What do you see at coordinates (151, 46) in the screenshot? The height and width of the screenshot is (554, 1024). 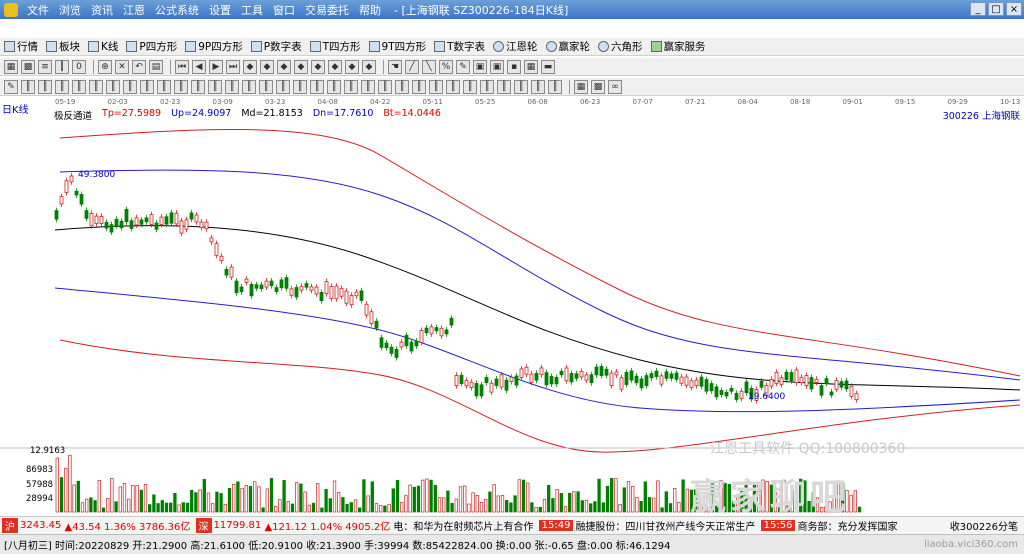 I see `tool-p-square: P四方形` at bounding box center [151, 46].